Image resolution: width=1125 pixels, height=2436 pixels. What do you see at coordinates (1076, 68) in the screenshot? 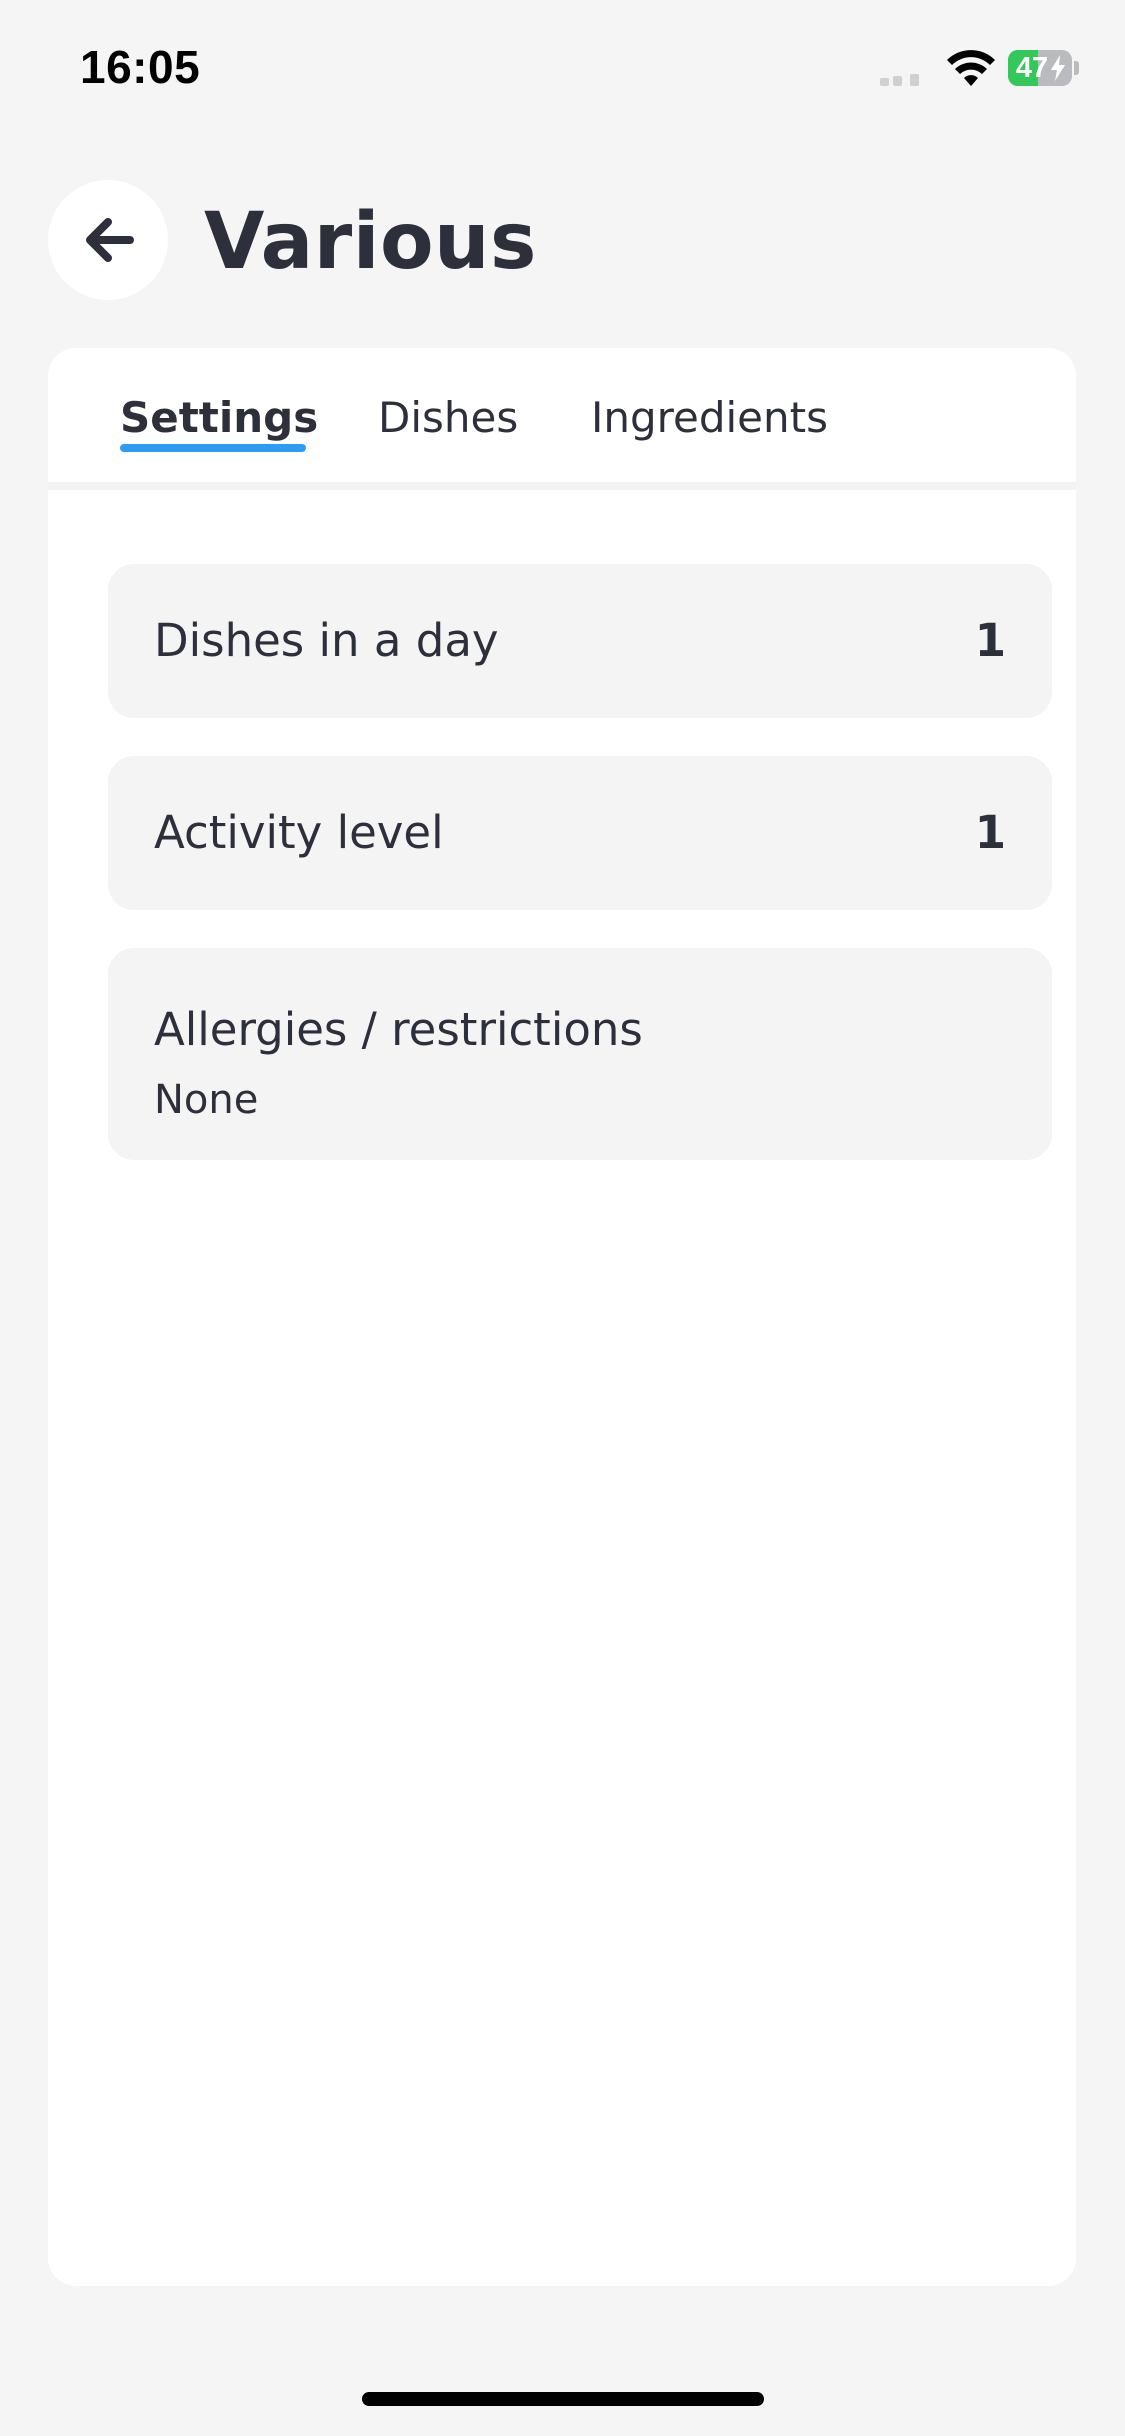
I see `battery-cap` at bounding box center [1076, 68].